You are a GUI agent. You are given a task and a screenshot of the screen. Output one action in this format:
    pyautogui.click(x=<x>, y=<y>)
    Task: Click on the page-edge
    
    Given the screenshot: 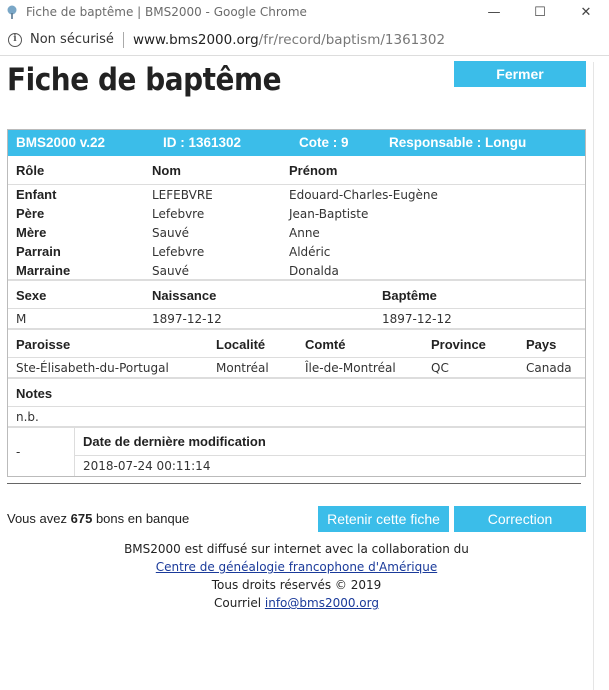 What is the action you would take?
    pyautogui.click(x=601, y=376)
    